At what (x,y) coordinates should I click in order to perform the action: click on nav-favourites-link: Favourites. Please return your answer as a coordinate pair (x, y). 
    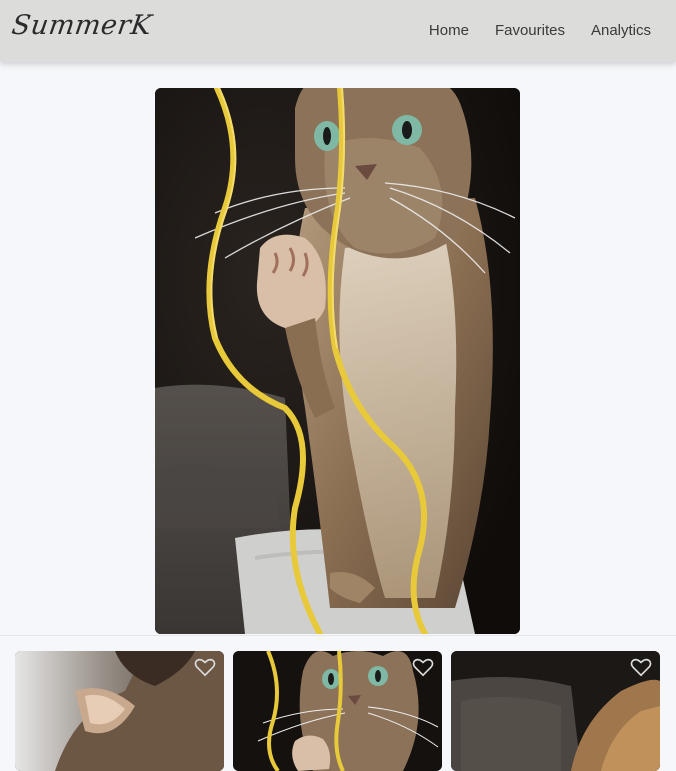
    Looking at the image, I should click on (530, 30).